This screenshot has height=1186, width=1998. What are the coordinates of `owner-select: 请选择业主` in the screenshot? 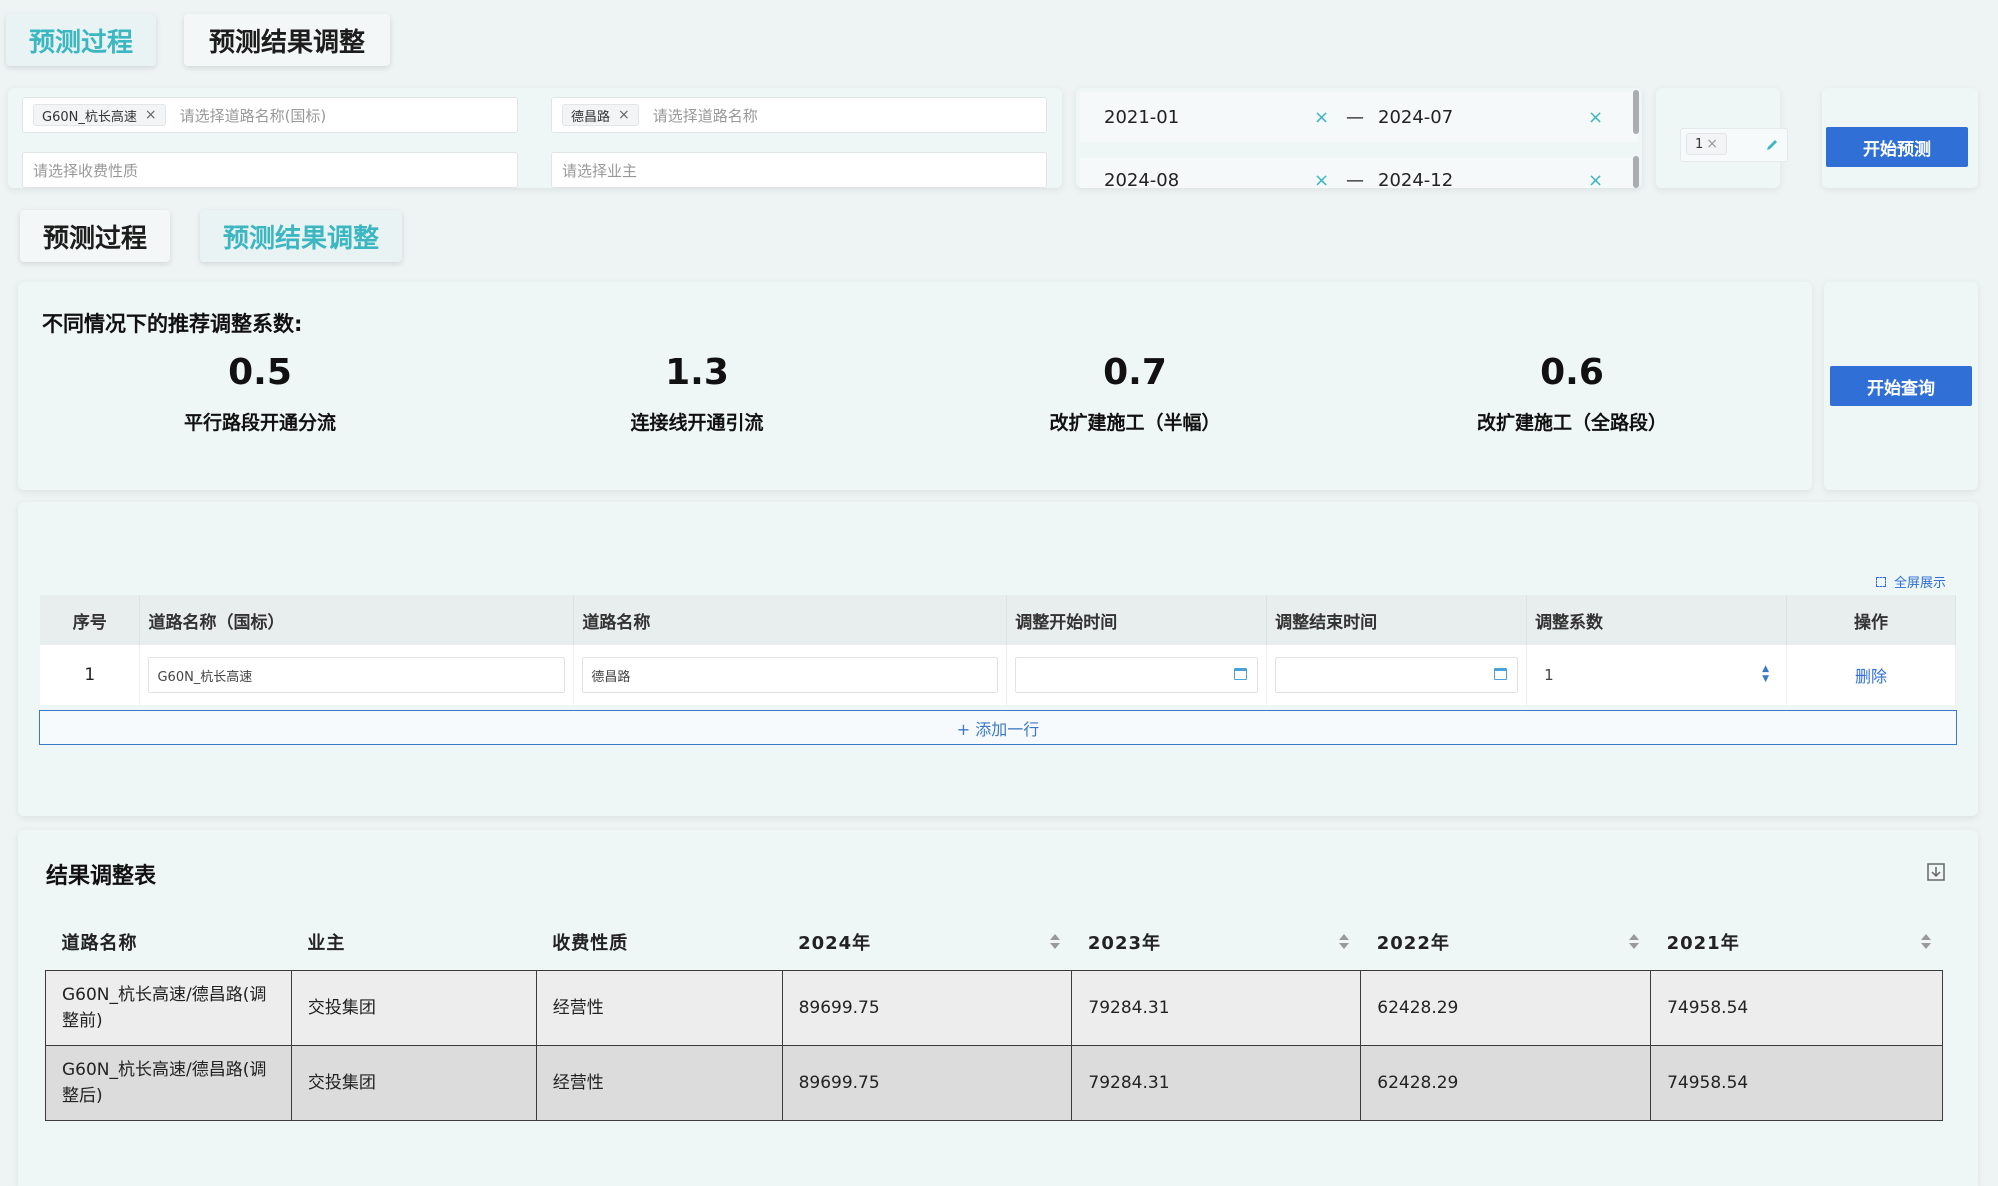 It's located at (799, 170).